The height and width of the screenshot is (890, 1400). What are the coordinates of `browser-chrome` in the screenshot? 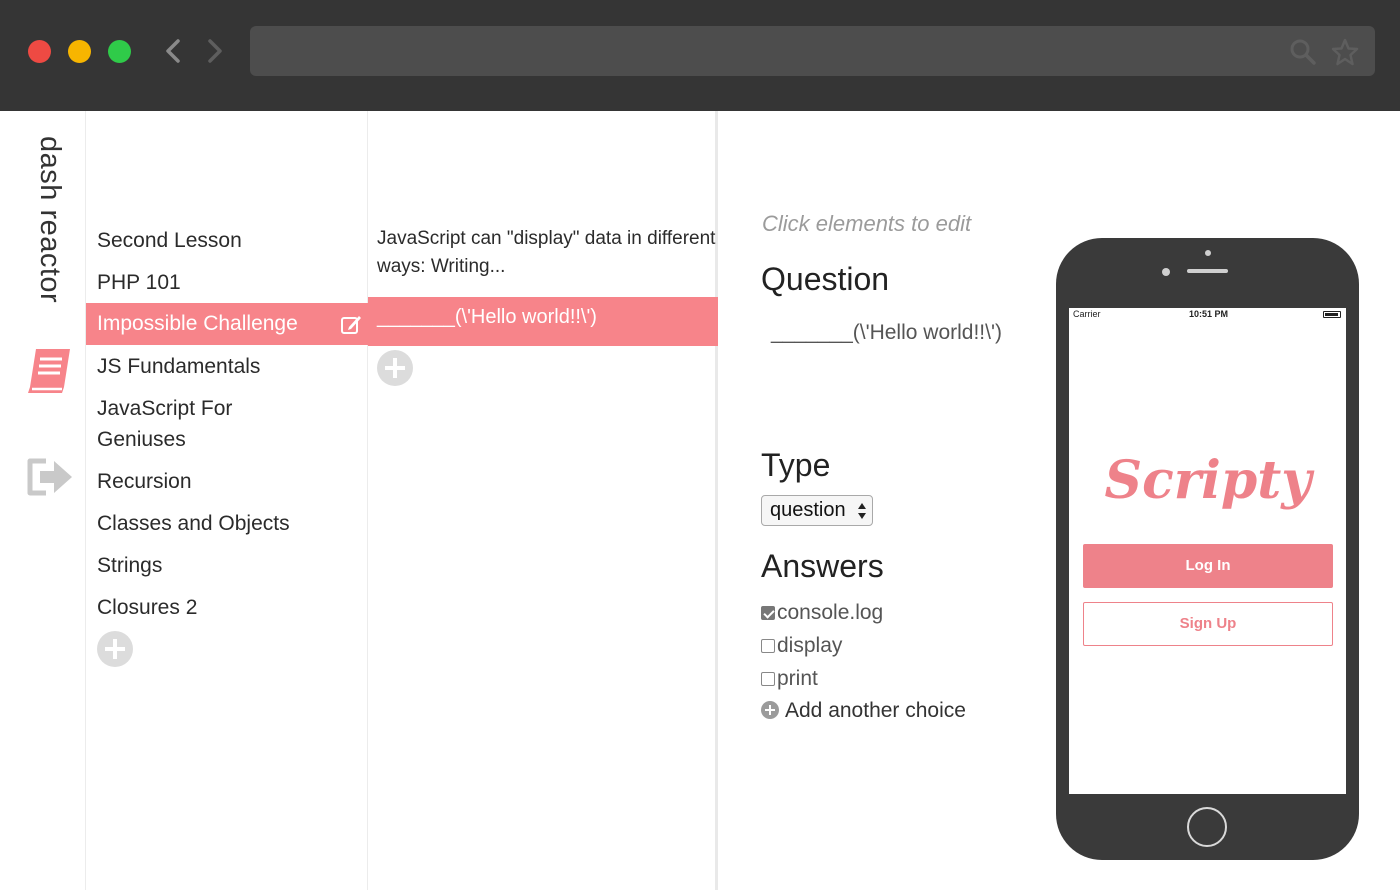 It's located at (700, 55).